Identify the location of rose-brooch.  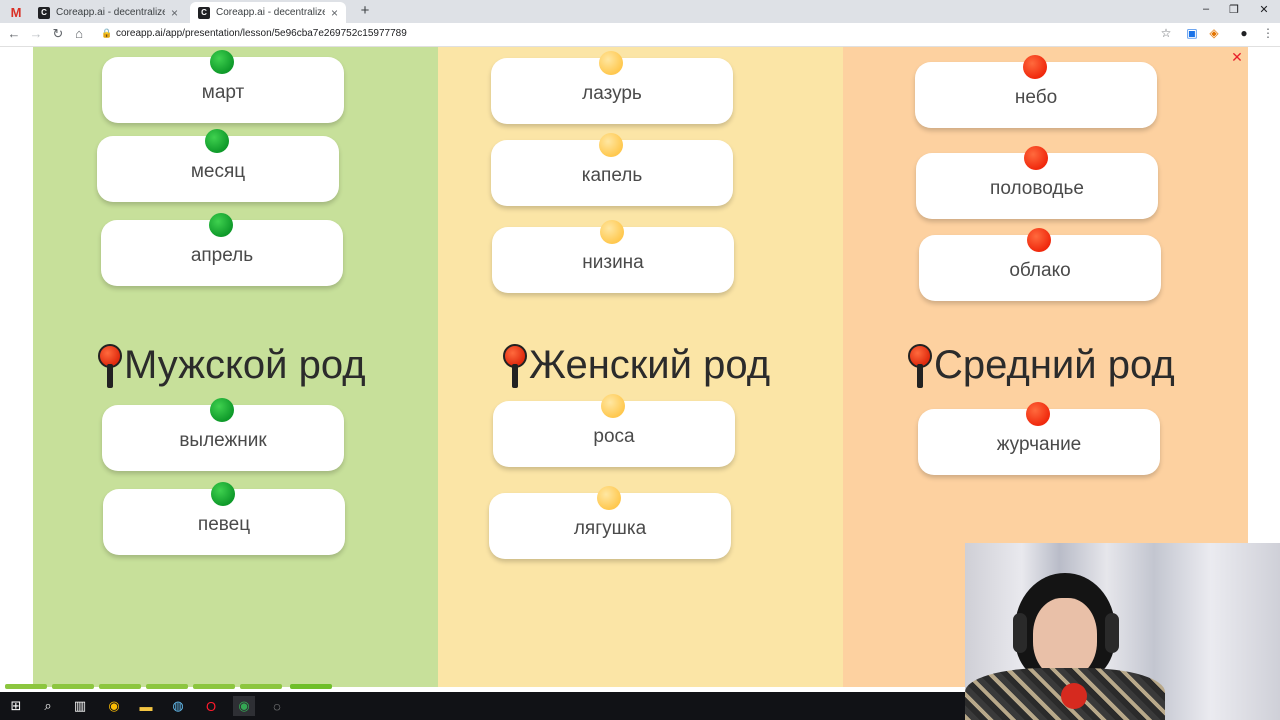
(1074, 696).